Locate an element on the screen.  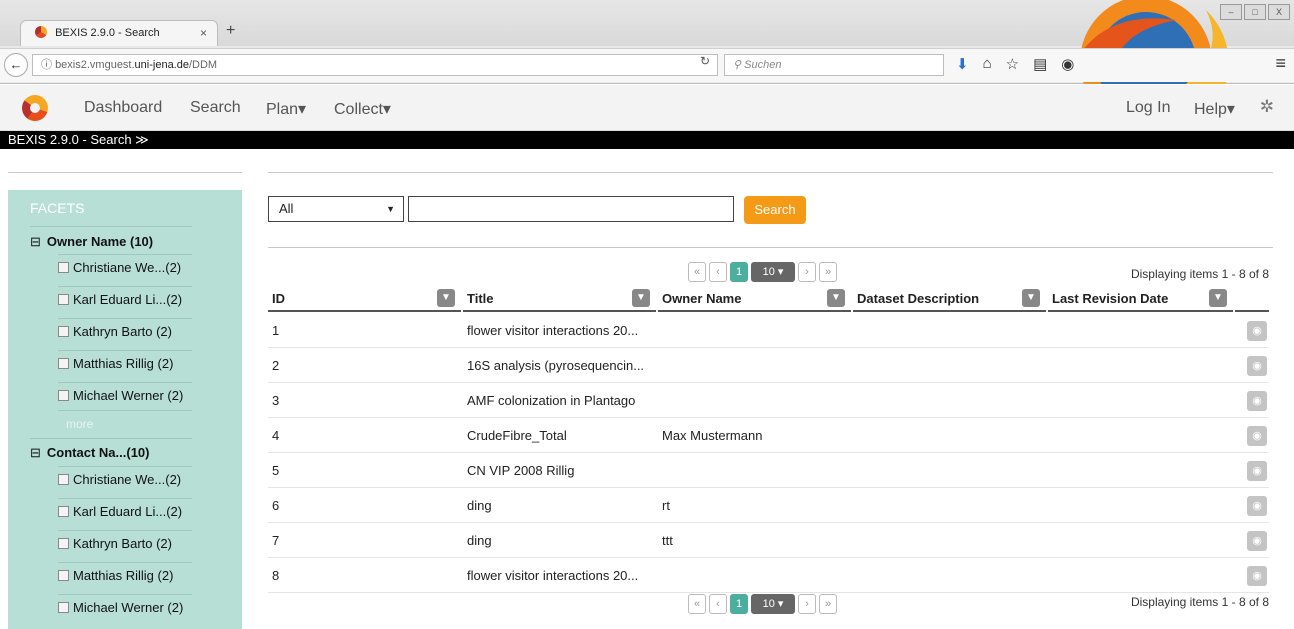
url-bar: ⓘ bexis2.vmguest.uni-jena.de/DDM is located at coordinates (375, 65).